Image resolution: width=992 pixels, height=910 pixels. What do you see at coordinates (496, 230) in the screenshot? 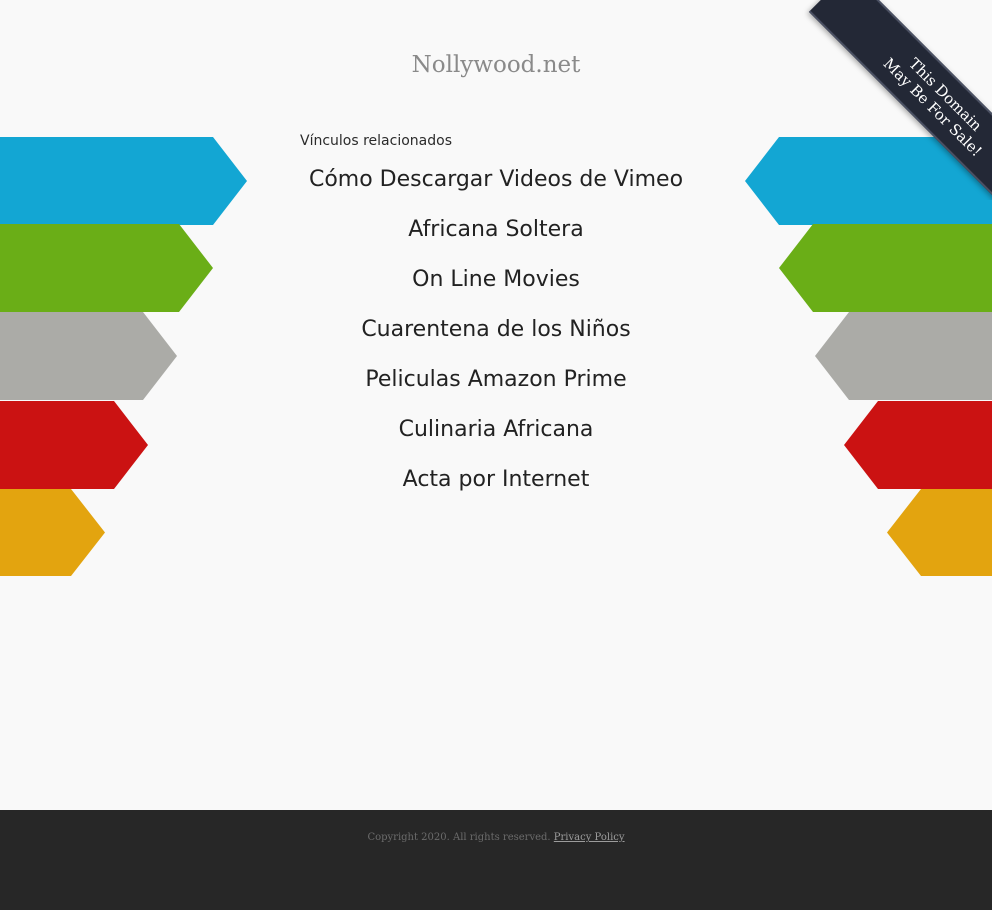
I see `related-link-africana-soltera: Africana Soltera` at bounding box center [496, 230].